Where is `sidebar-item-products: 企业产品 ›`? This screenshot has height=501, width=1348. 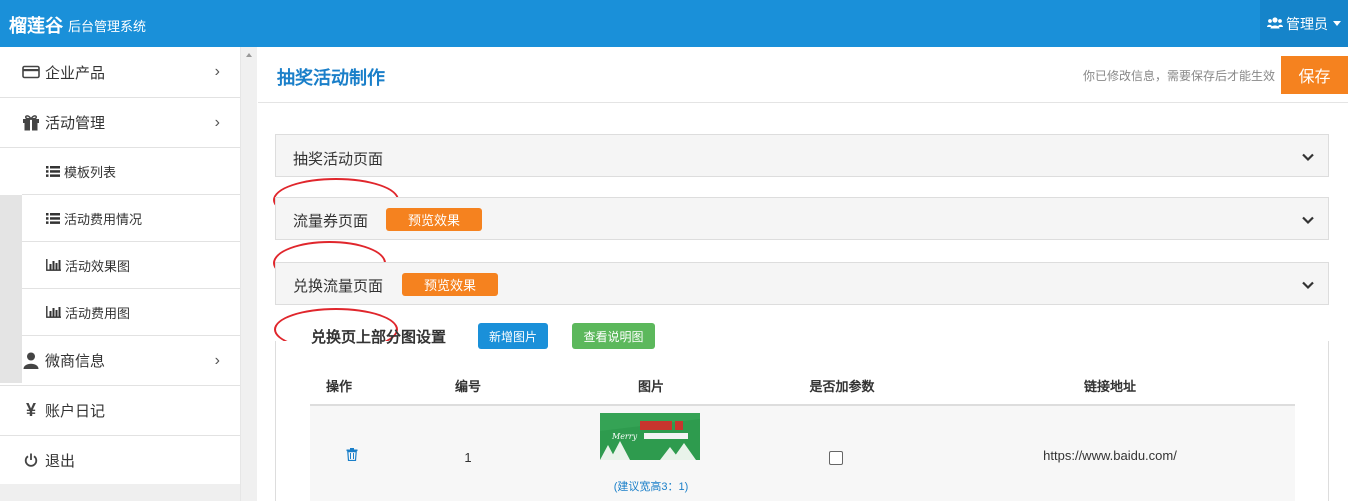 sidebar-item-products: 企业产品 › is located at coordinates (120, 72).